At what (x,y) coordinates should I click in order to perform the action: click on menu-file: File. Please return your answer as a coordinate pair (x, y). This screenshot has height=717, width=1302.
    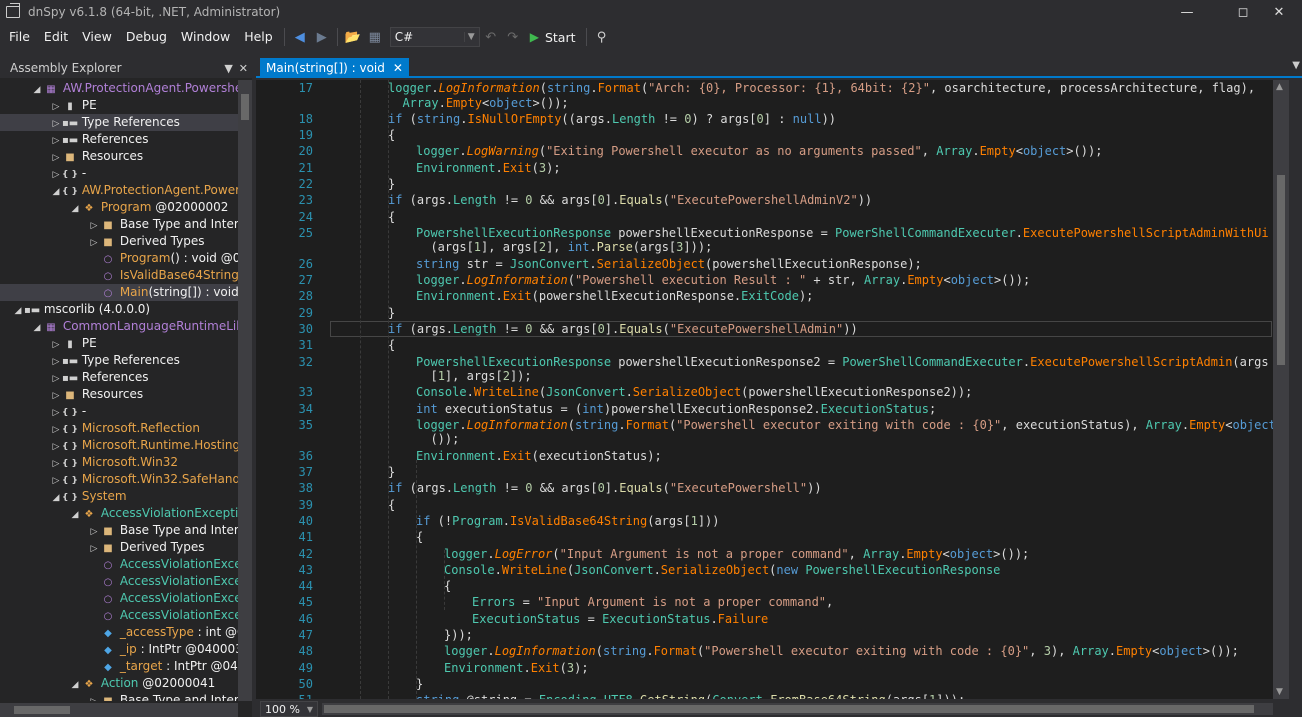
    Looking at the image, I should click on (19, 37).